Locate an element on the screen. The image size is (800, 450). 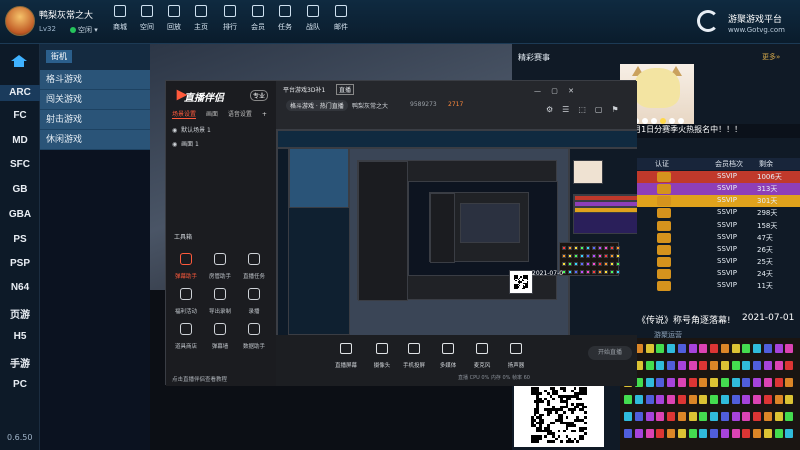
platform-pc: PC is located at coordinates (20, 384).